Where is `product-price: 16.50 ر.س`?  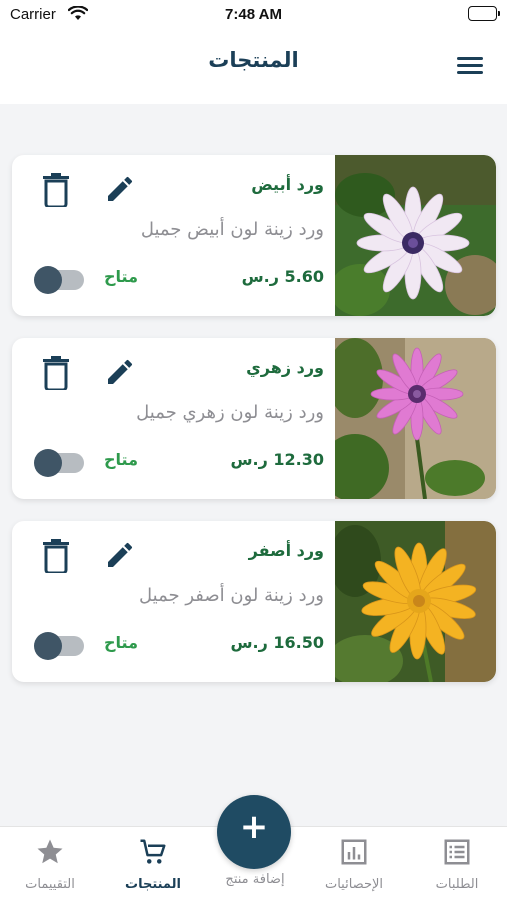 product-price: 16.50 ر.س is located at coordinates (277, 642).